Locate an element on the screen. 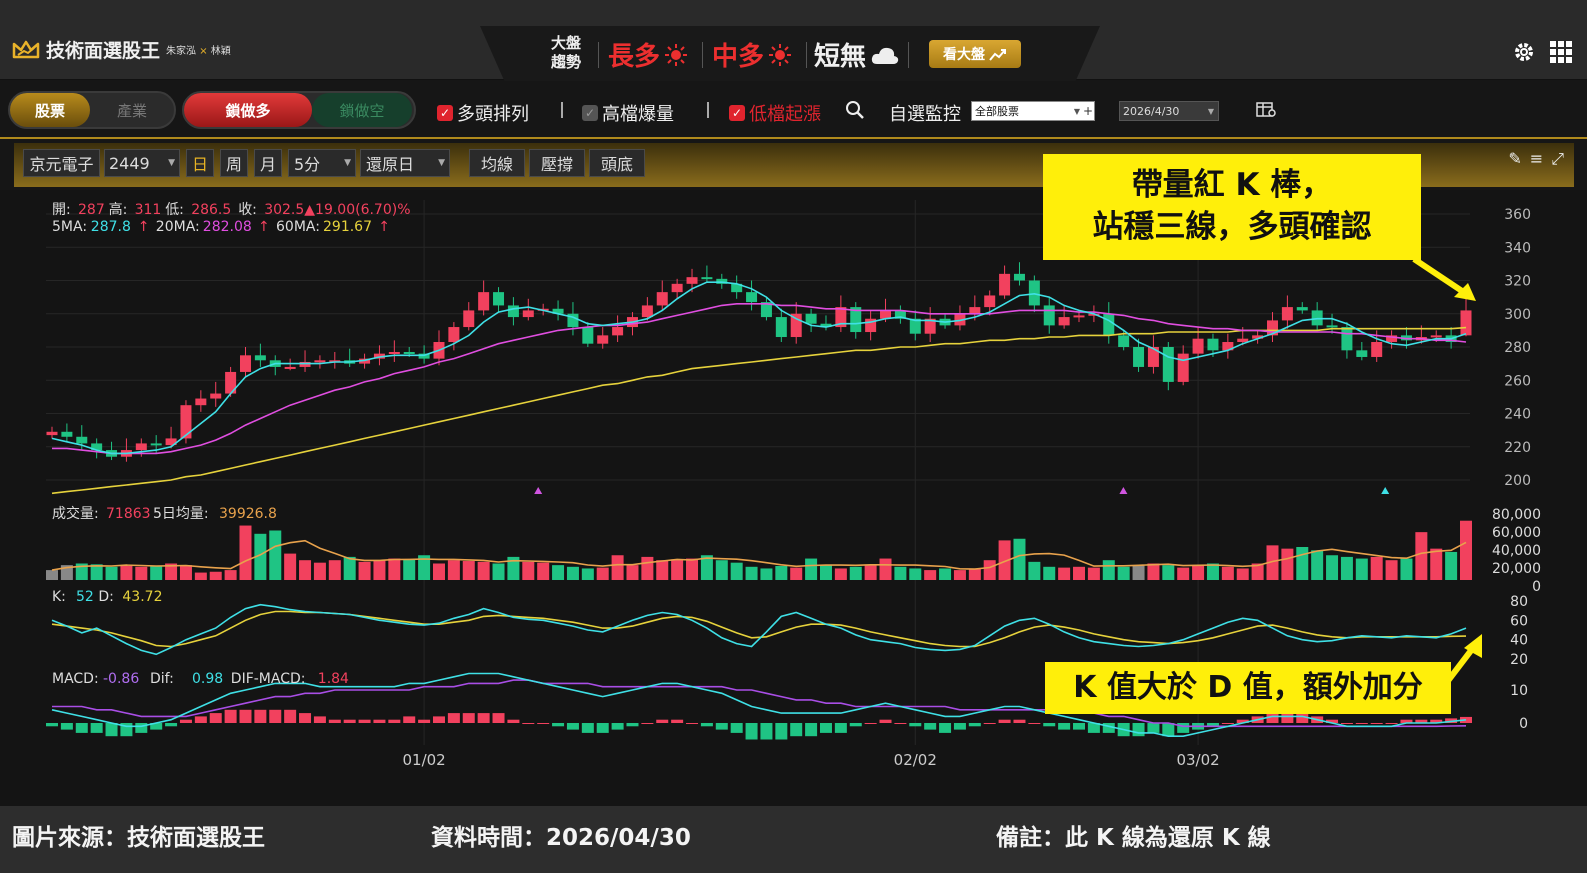 The image size is (1587, 873). app-title: 技術面選股王 is located at coordinates (103, 51).